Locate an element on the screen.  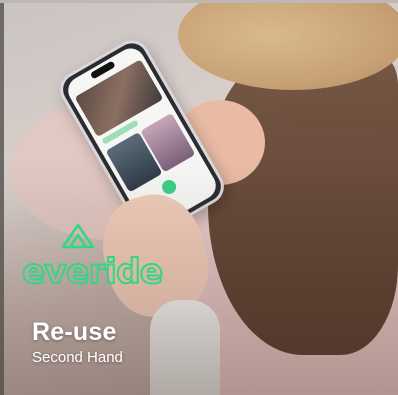
card-title: Re-use is located at coordinates (74, 332).